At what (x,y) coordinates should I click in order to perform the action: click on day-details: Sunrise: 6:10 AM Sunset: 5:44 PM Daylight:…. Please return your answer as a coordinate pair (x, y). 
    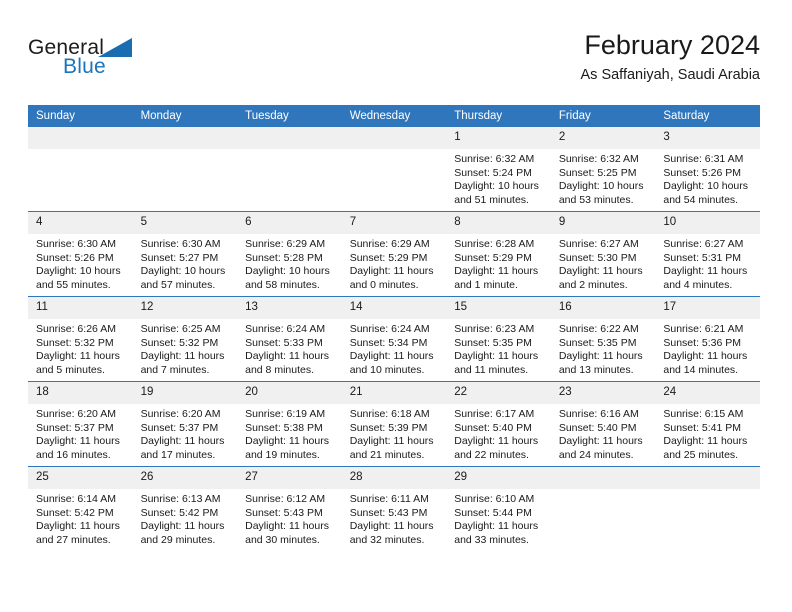
    Looking at the image, I should click on (498, 518).